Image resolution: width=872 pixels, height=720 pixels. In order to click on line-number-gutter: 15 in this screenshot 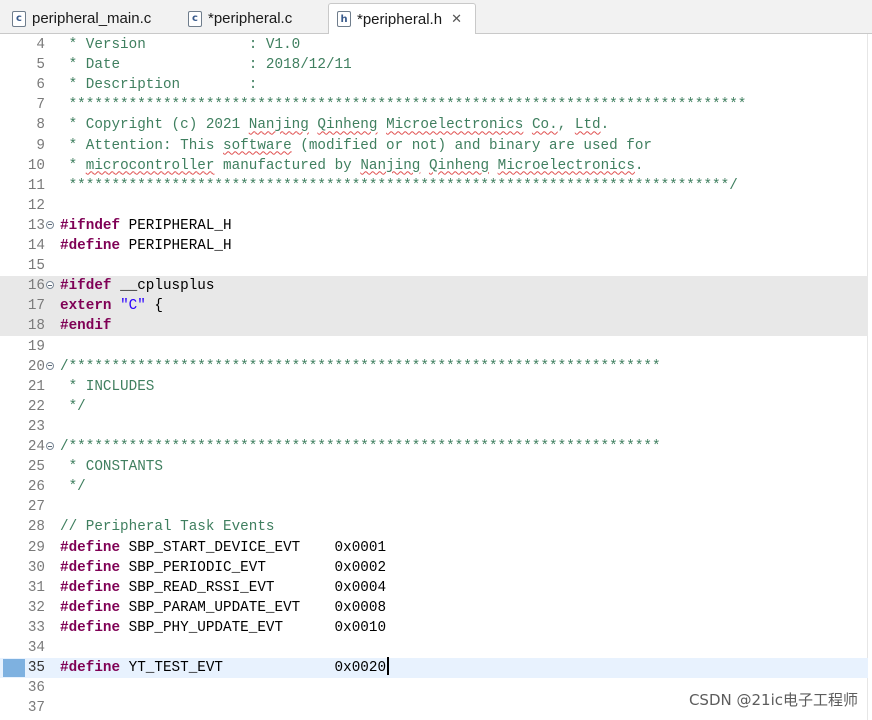, I will do `click(25, 266)`.